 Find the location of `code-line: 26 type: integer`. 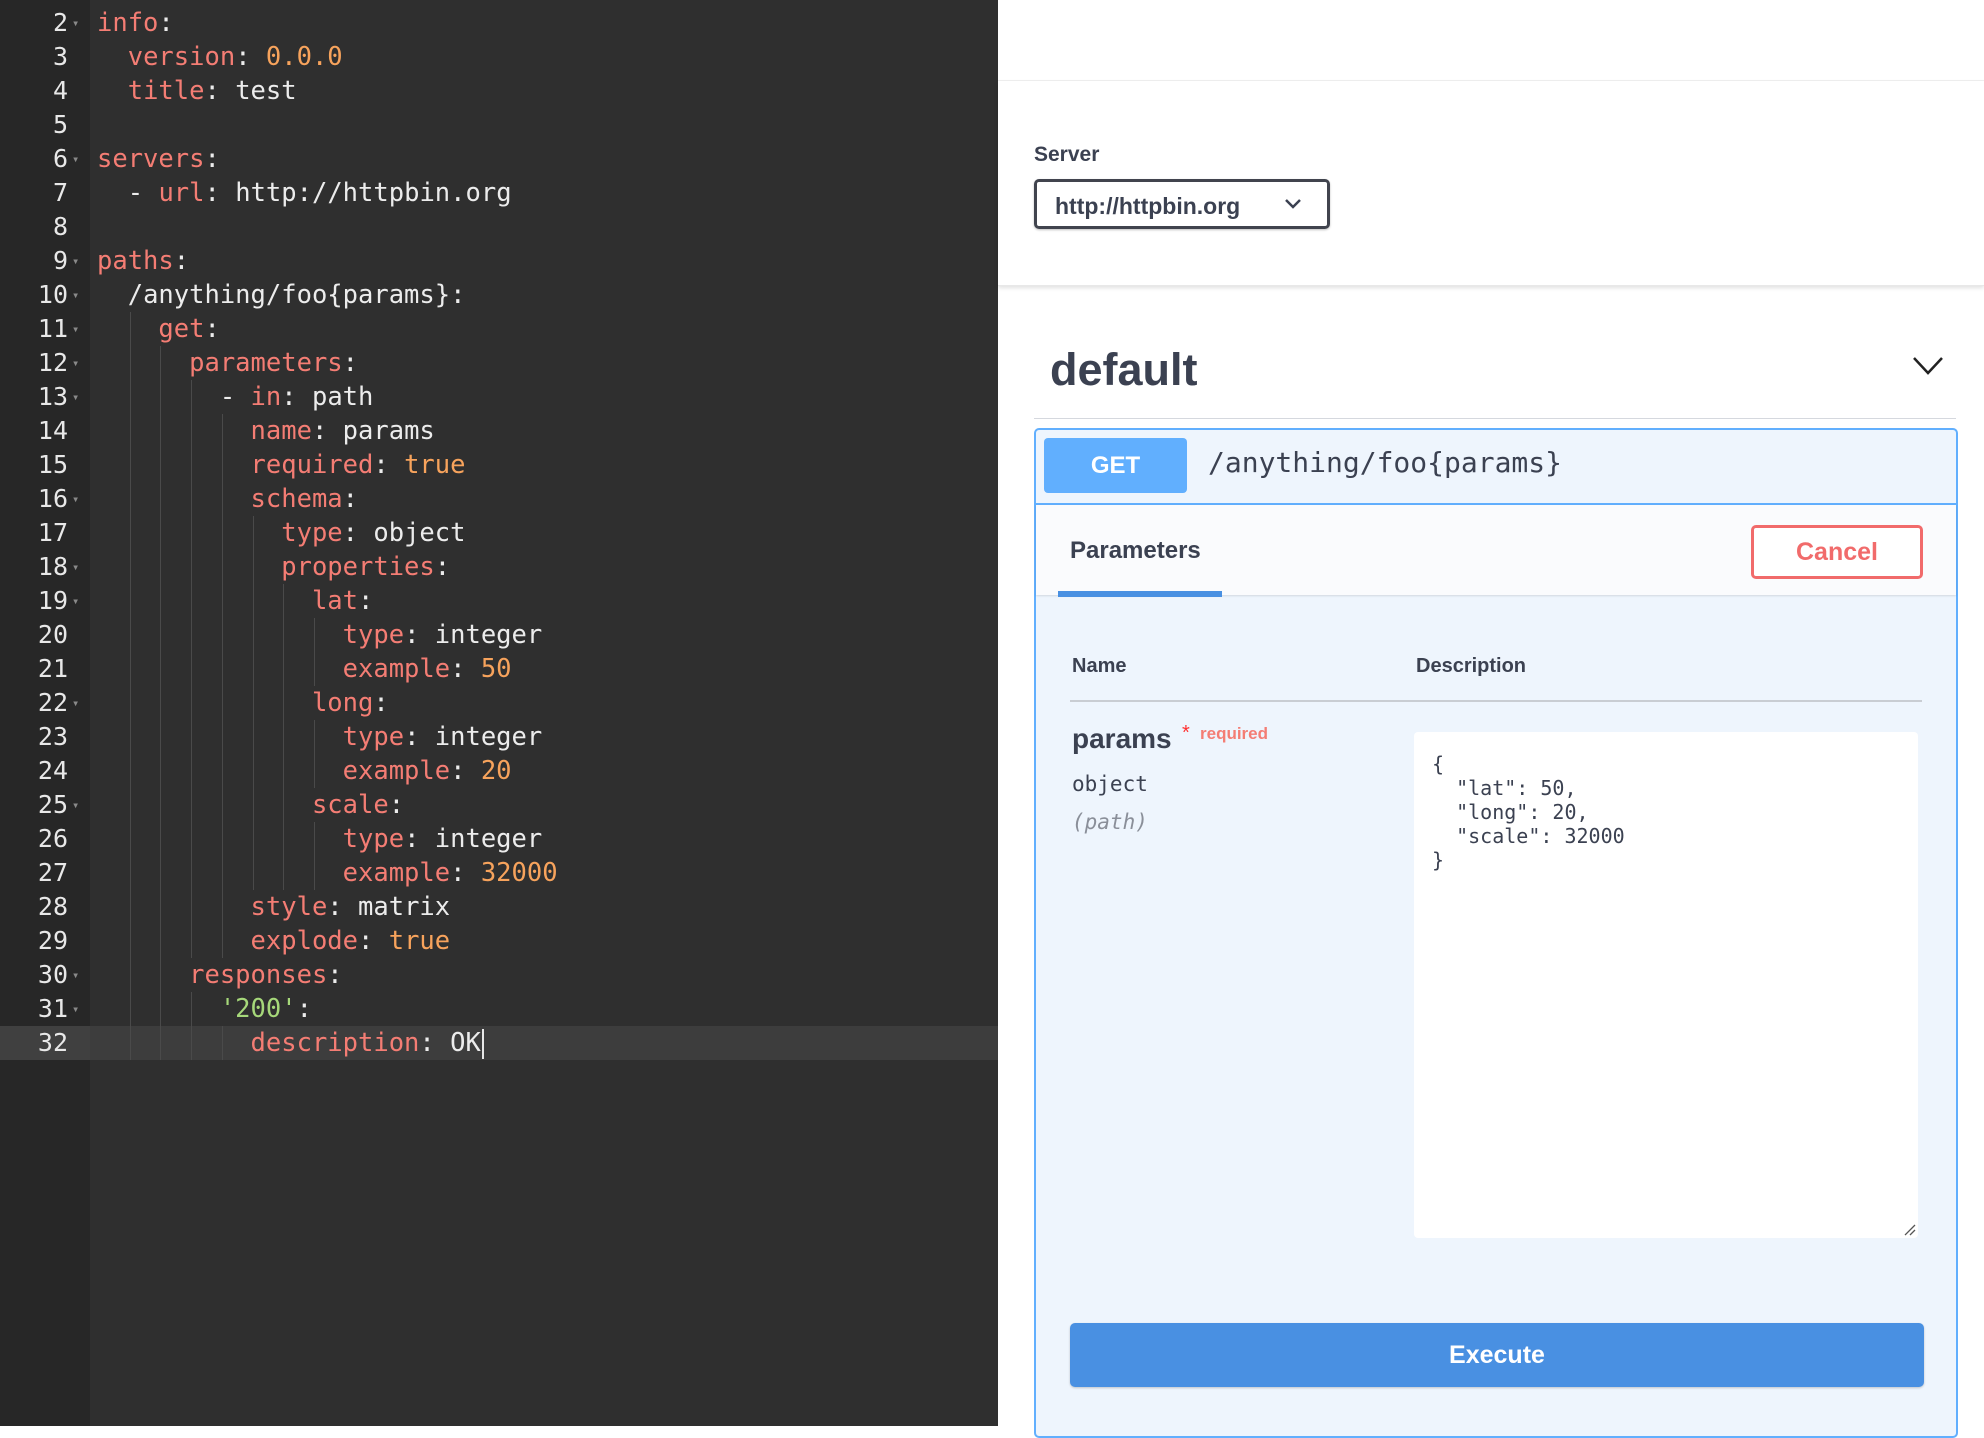

code-line: 26 type: integer is located at coordinates (499, 839).